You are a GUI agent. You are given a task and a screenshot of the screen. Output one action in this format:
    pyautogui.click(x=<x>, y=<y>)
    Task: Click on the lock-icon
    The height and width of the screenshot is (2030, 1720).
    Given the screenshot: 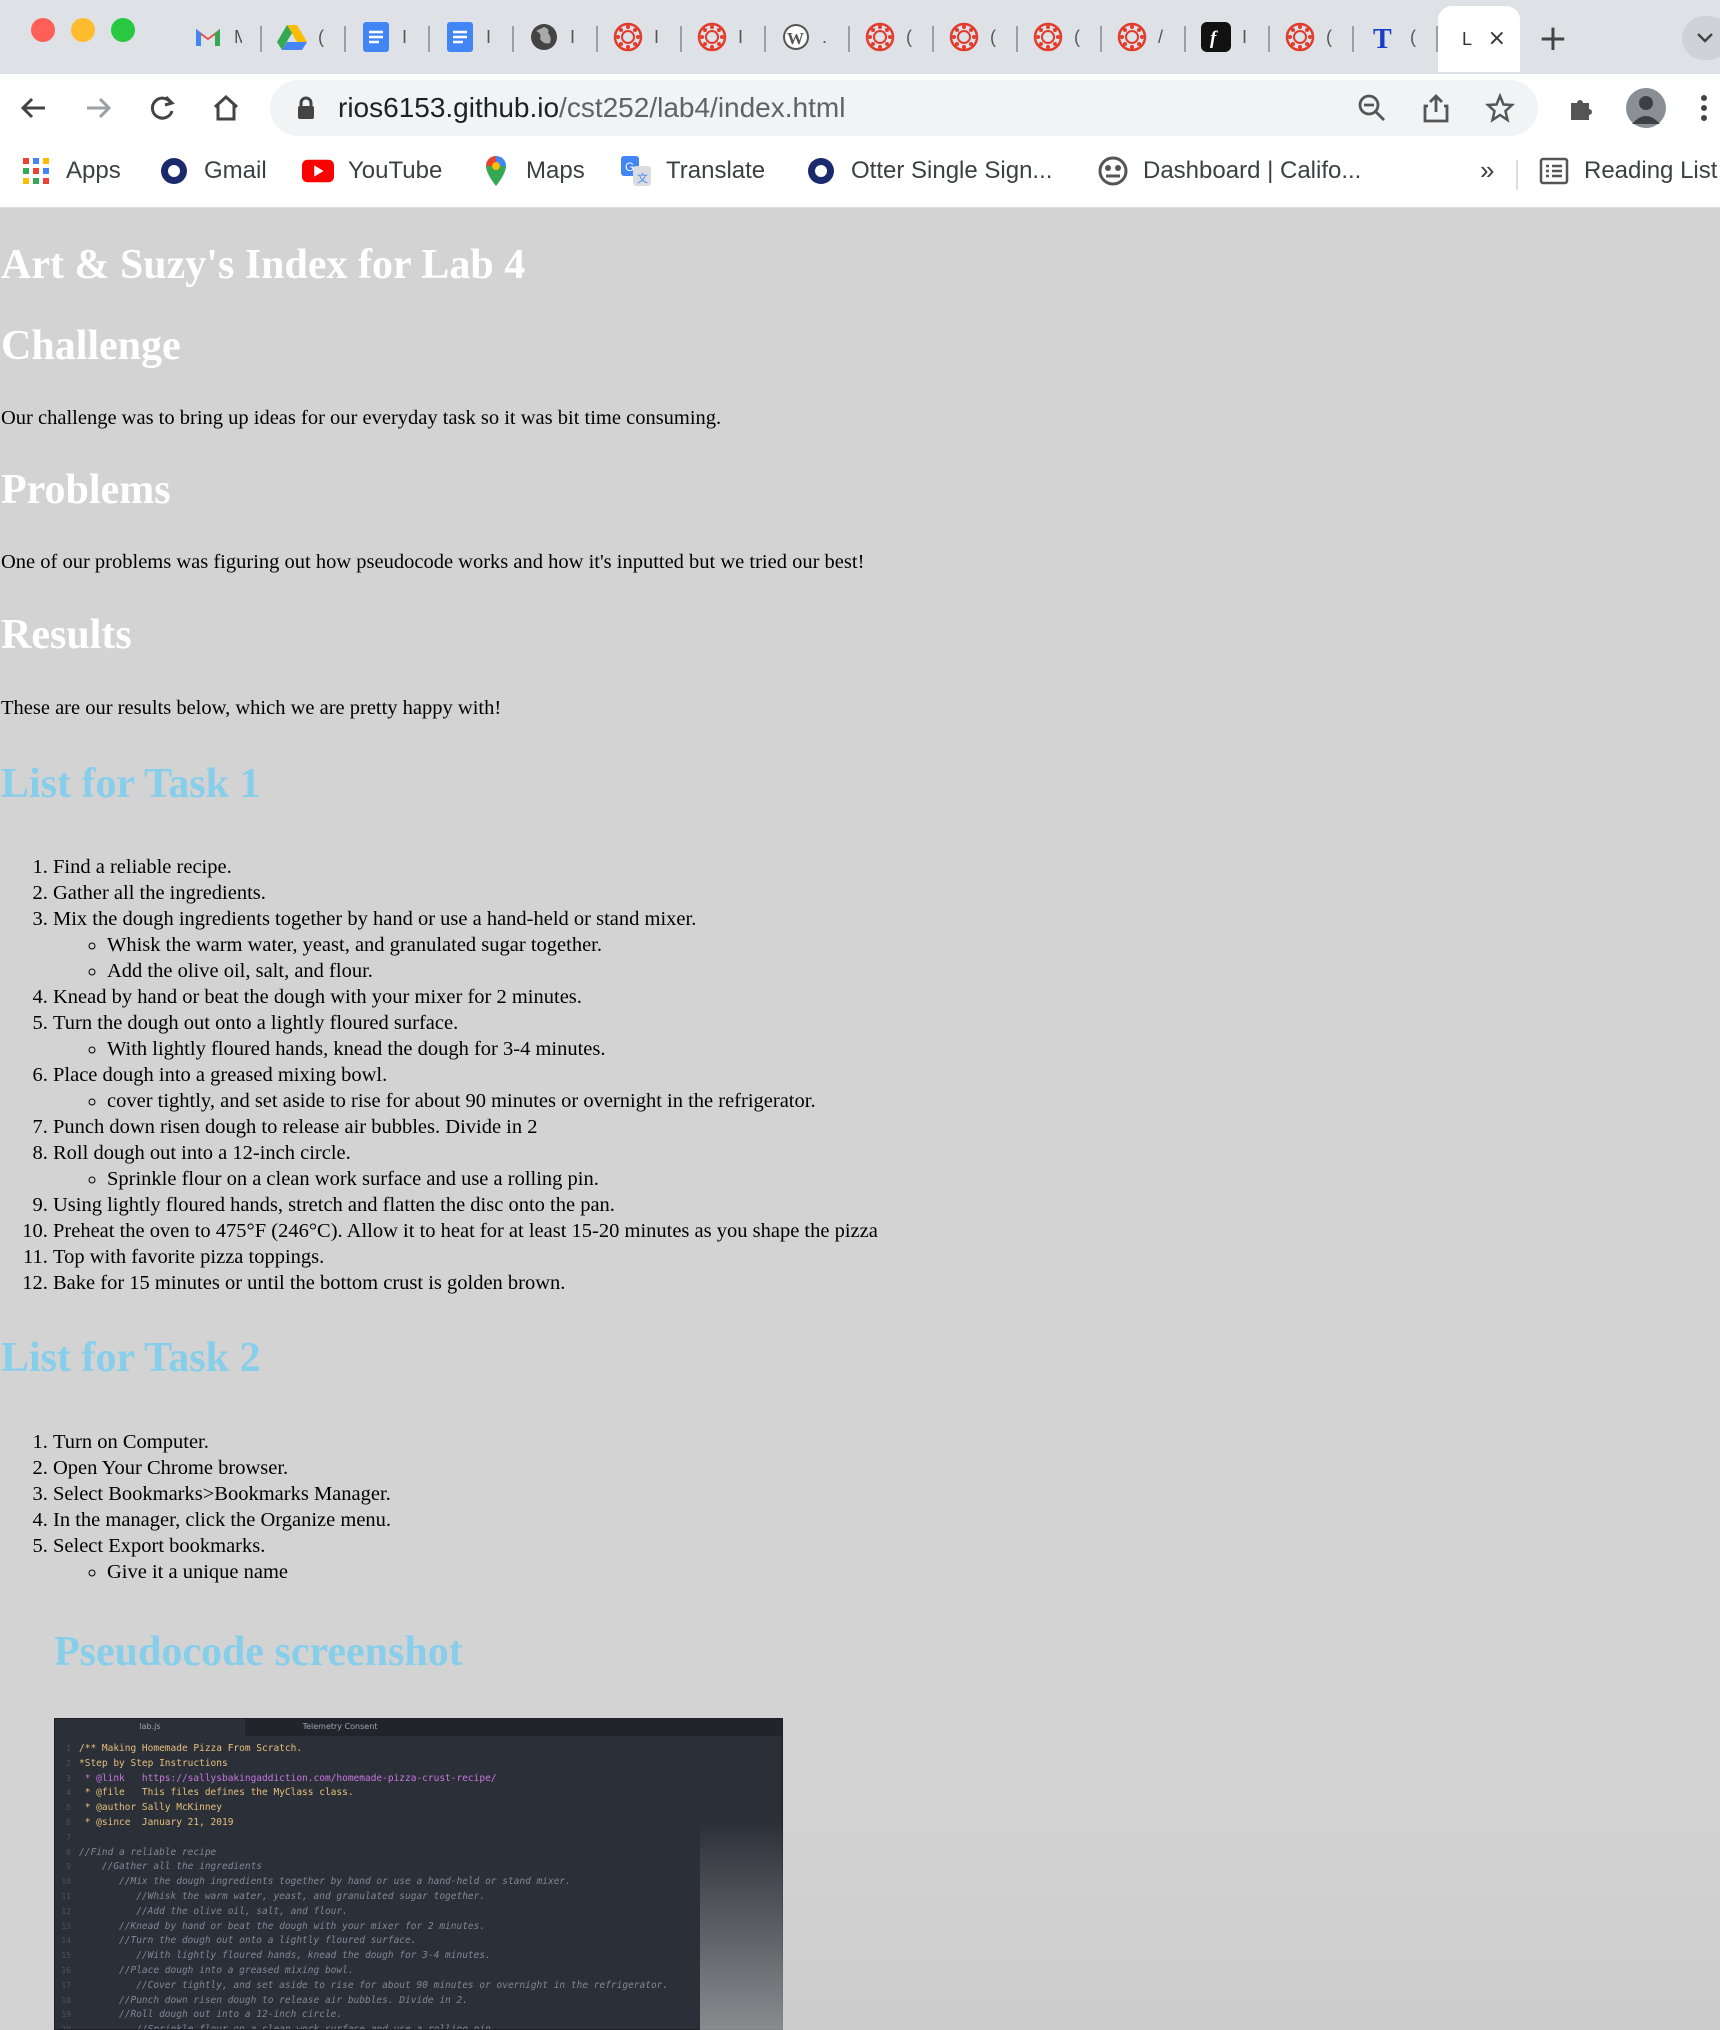 What is the action you would take?
    pyautogui.click(x=306, y=108)
    